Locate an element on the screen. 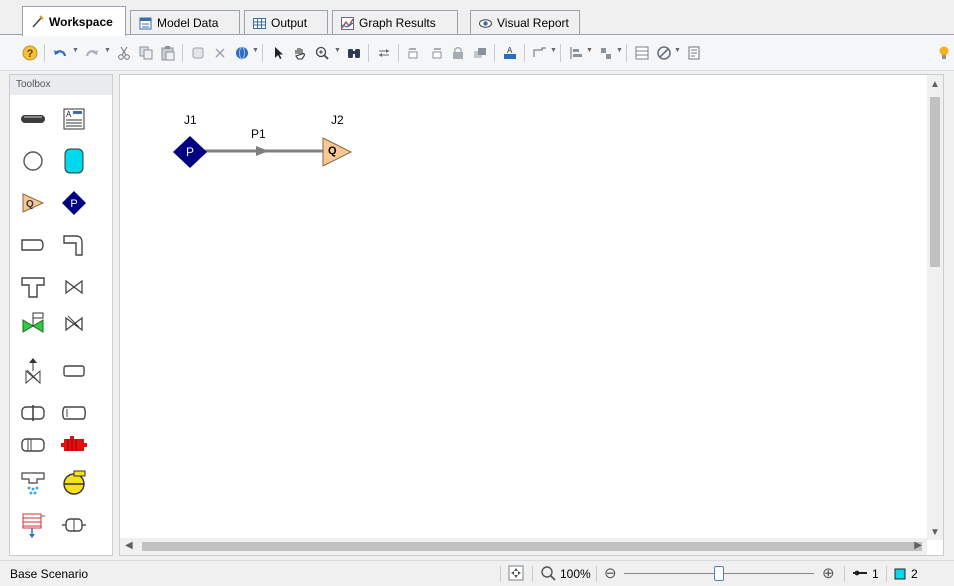 The width and height of the screenshot is (954, 586). junction-j2-label: J2 is located at coordinates (337, 120).